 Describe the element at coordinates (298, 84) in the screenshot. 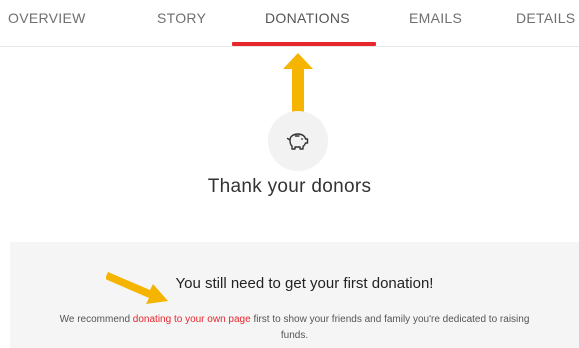

I see `annotation-arrow-up-icon` at that location.